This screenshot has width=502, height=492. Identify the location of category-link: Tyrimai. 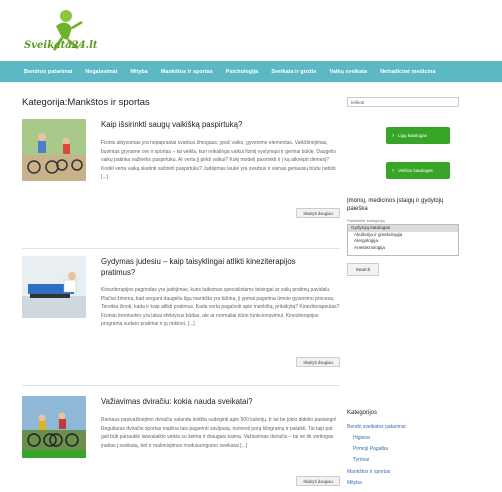
(361, 460).